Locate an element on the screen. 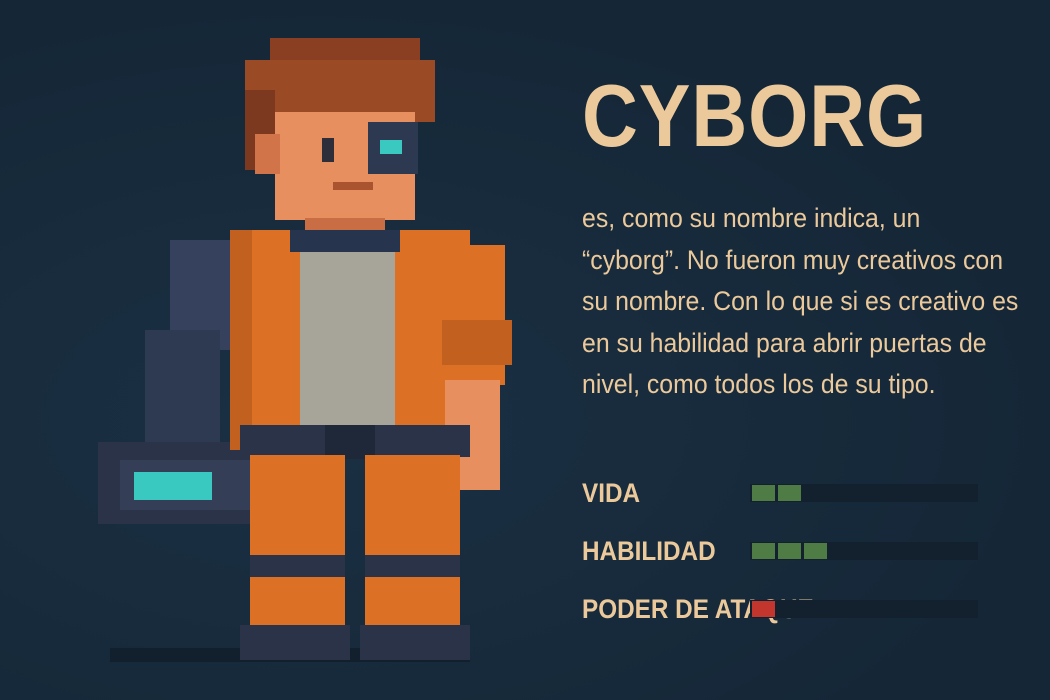 Image resolution: width=1050 pixels, height=700 pixels. device-screen is located at coordinates (173, 486).